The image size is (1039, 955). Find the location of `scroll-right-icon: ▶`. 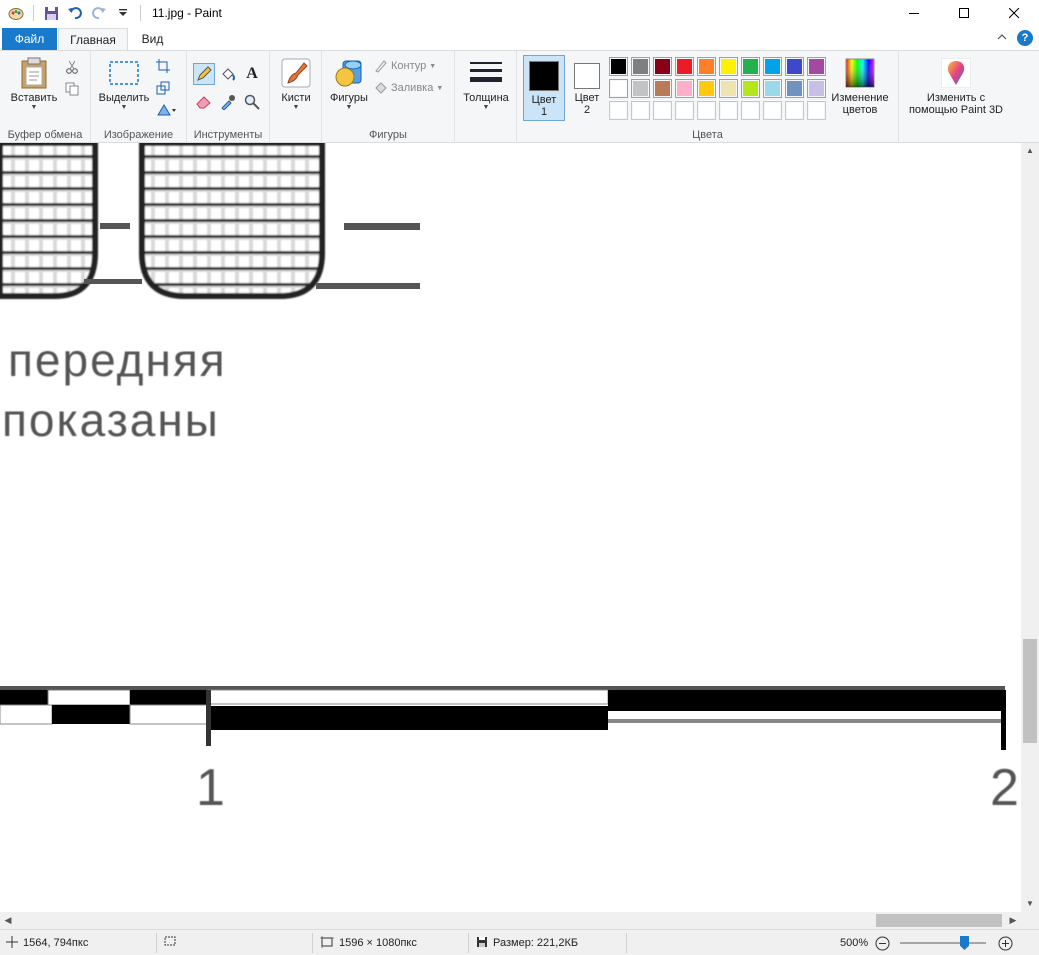

scroll-right-icon: ▶ is located at coordinates (1013, 920).